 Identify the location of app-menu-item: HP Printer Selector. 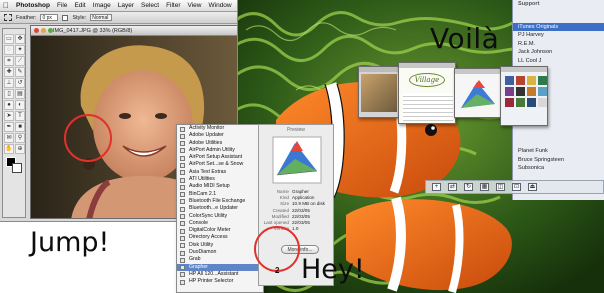
(220, 281).